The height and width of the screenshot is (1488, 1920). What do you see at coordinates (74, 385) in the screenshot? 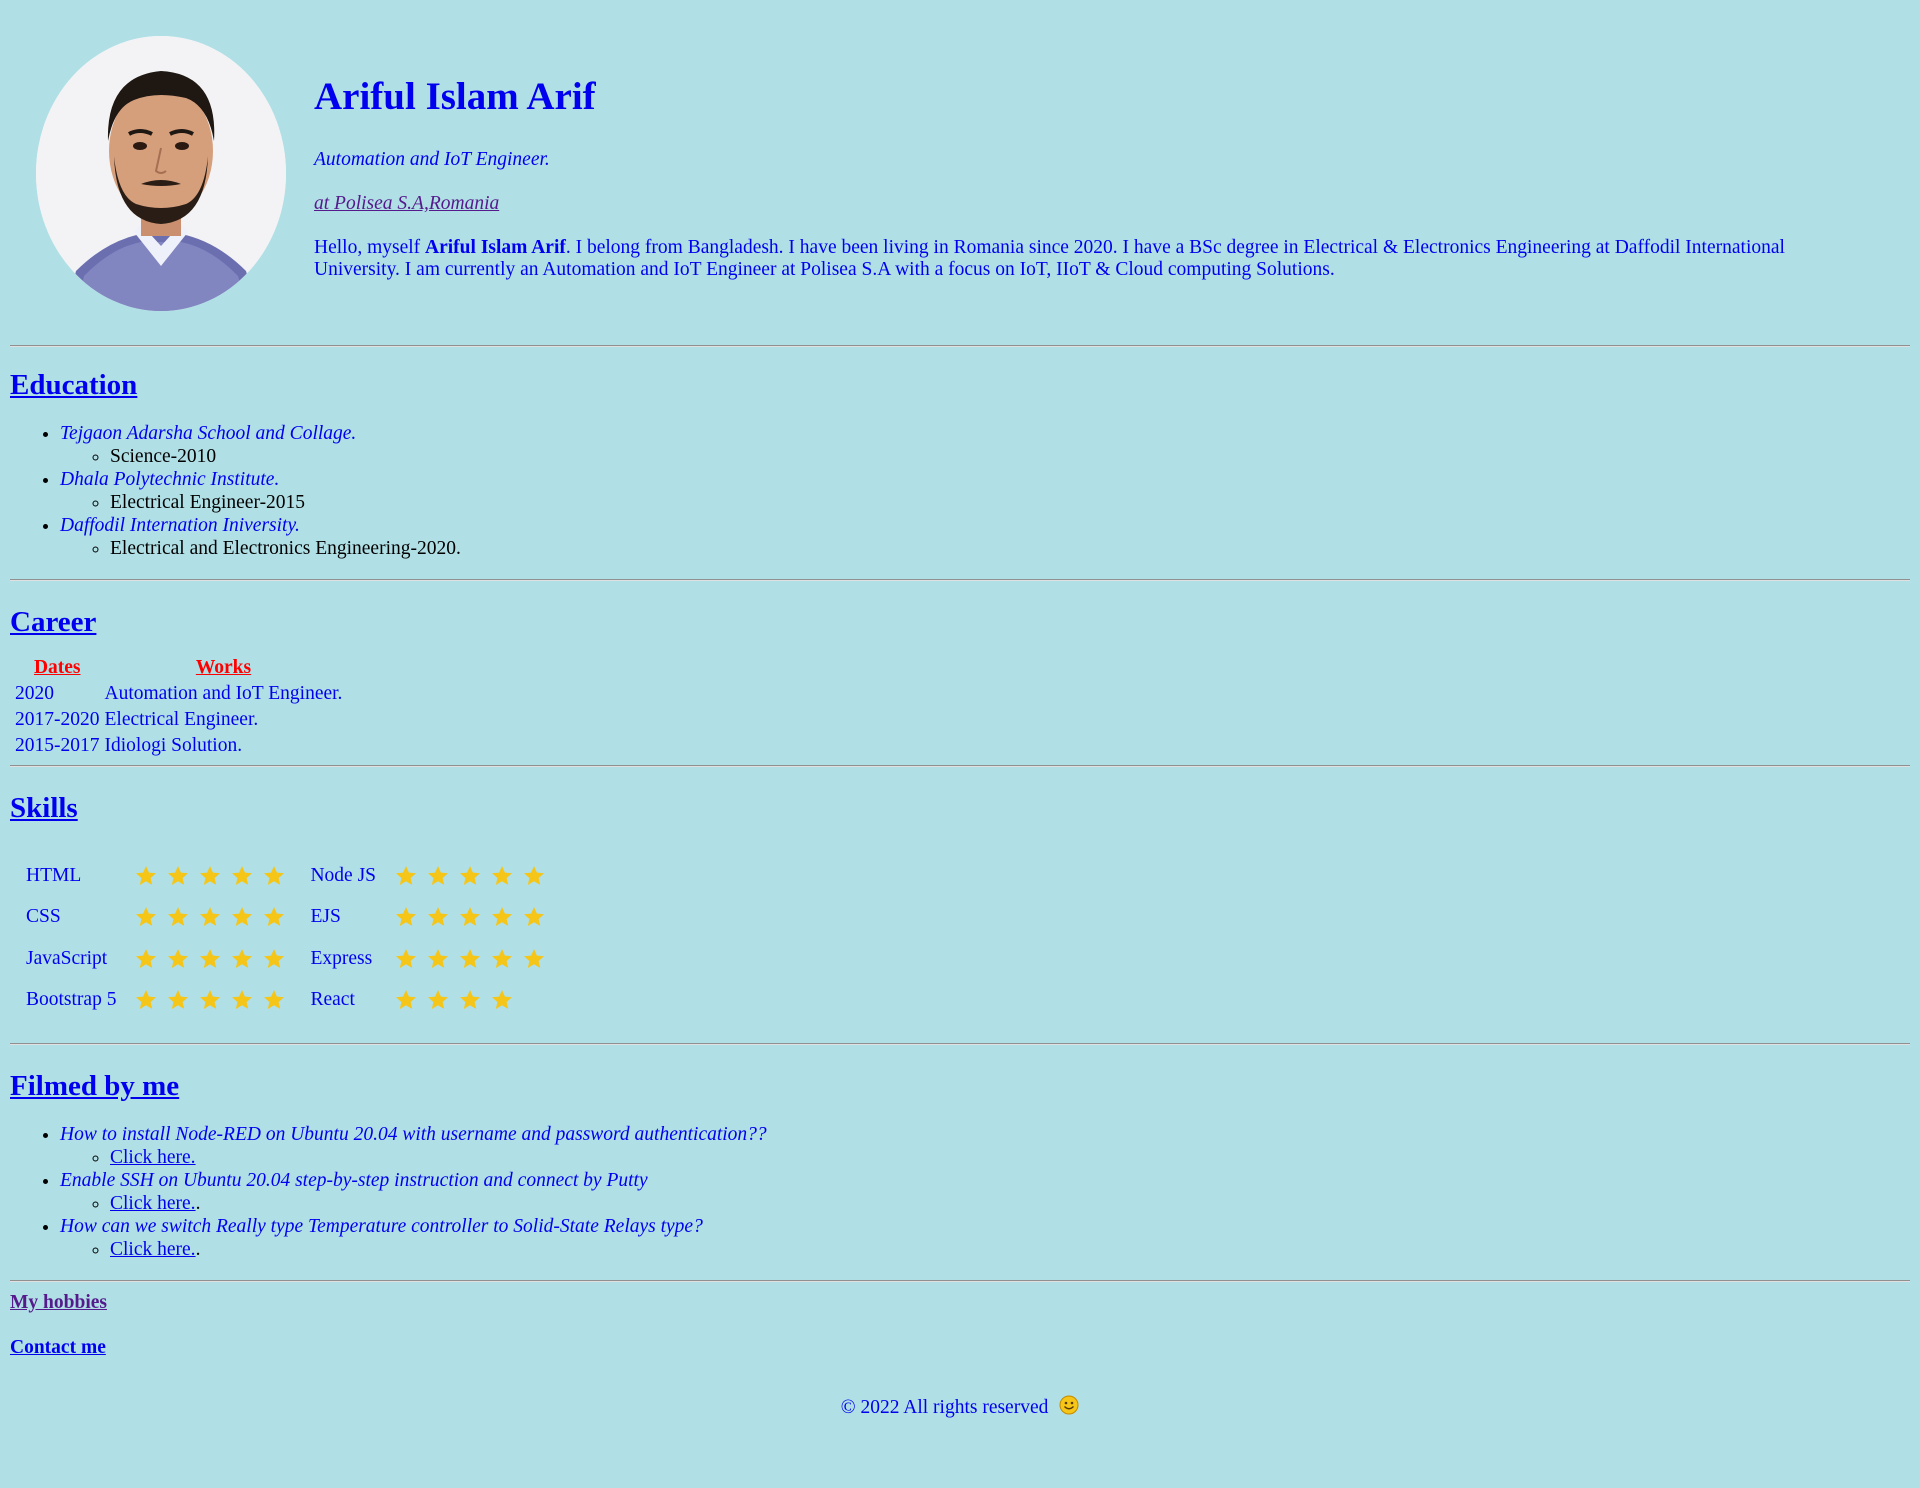
I see `education-heading: Education` at bounding box center [74, 385].